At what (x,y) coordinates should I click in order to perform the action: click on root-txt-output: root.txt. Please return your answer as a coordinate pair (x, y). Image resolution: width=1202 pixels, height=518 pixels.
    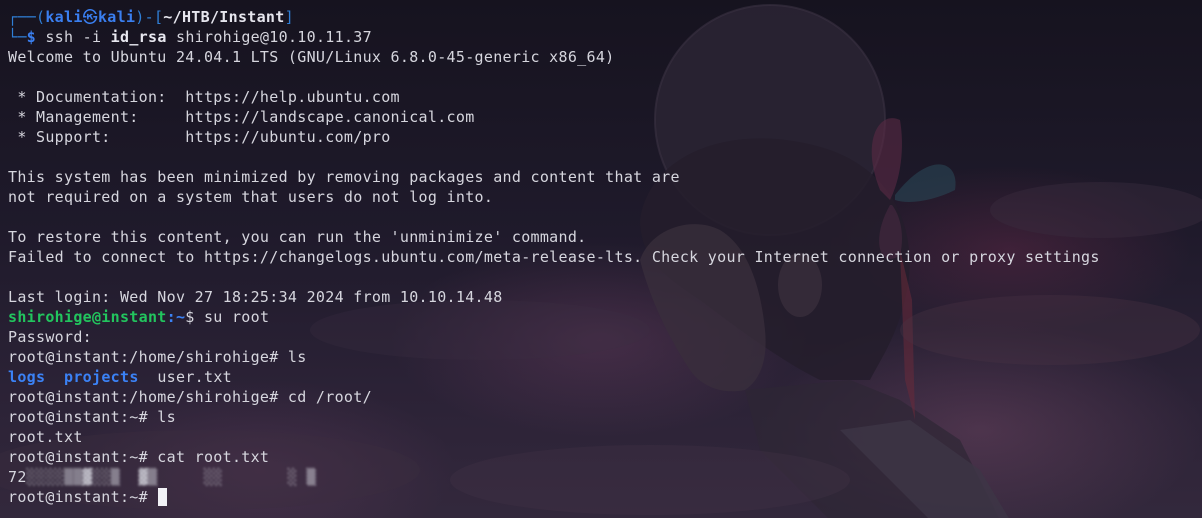
    Looking at the image, I should click on (45, 437).